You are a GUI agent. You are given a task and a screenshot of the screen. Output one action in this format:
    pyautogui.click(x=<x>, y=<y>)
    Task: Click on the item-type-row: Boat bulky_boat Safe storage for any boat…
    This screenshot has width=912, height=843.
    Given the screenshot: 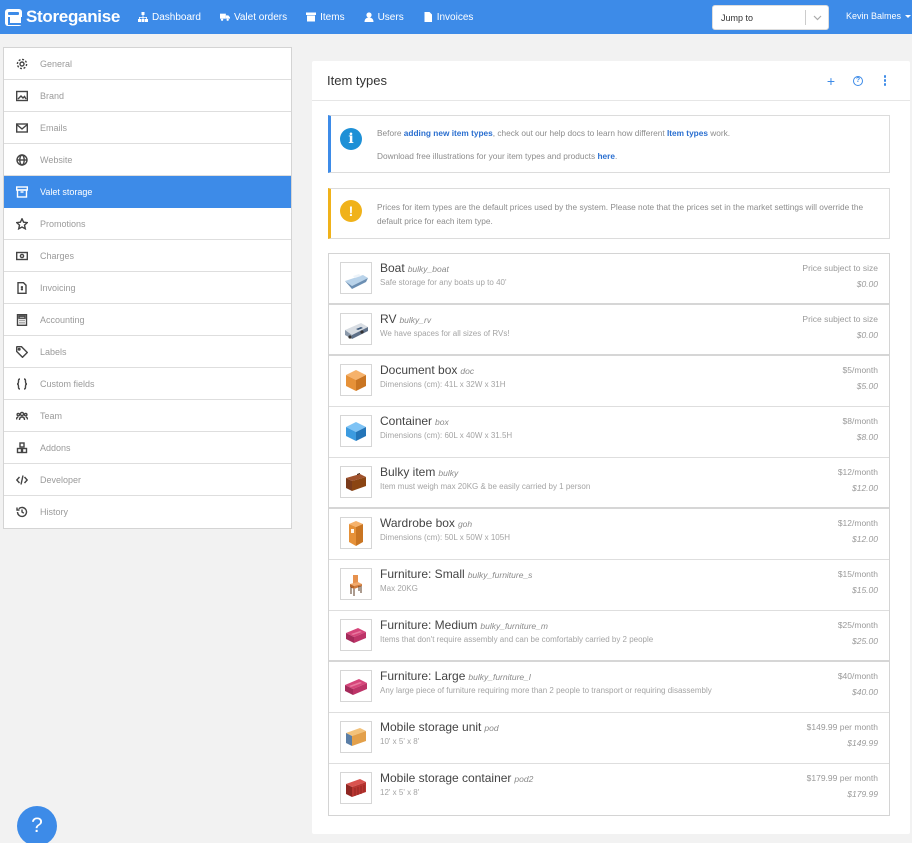 What is the action you would take?
    pyautogui.click(x=609, y=279)
    